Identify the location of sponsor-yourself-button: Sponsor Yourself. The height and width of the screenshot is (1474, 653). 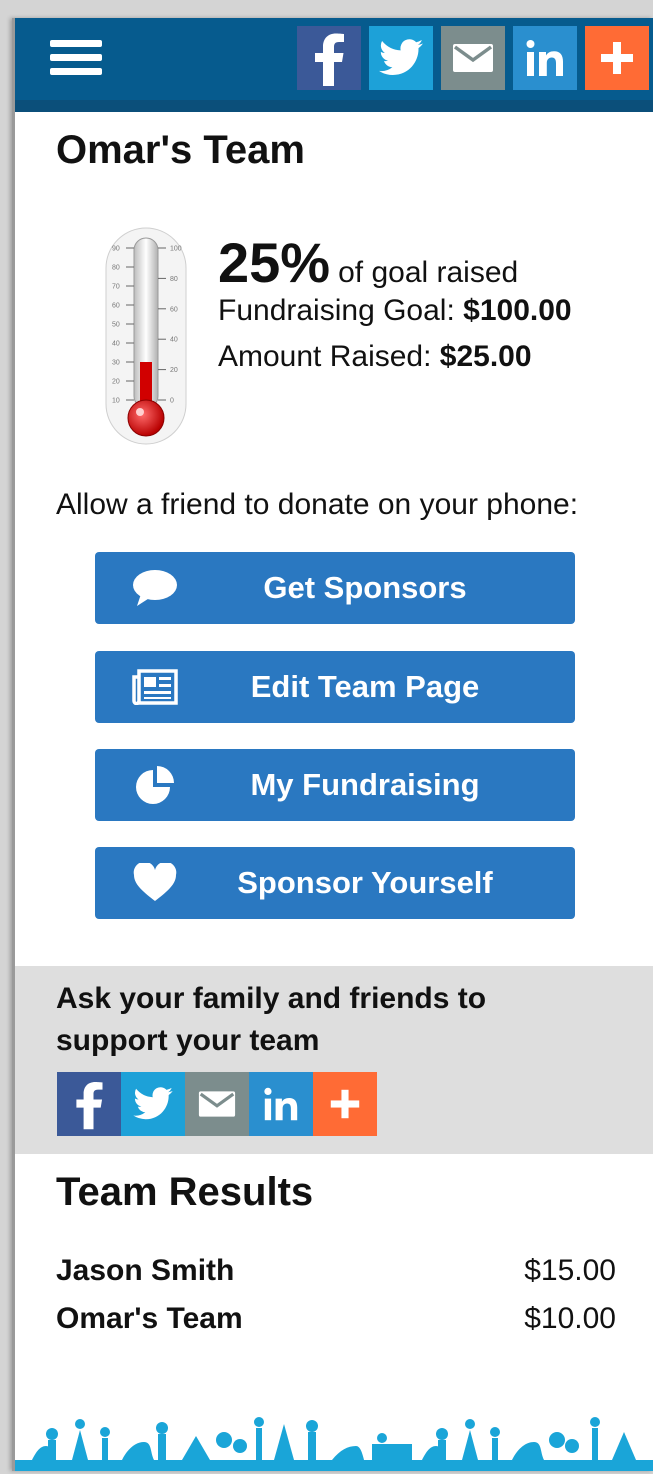
(335, 883).